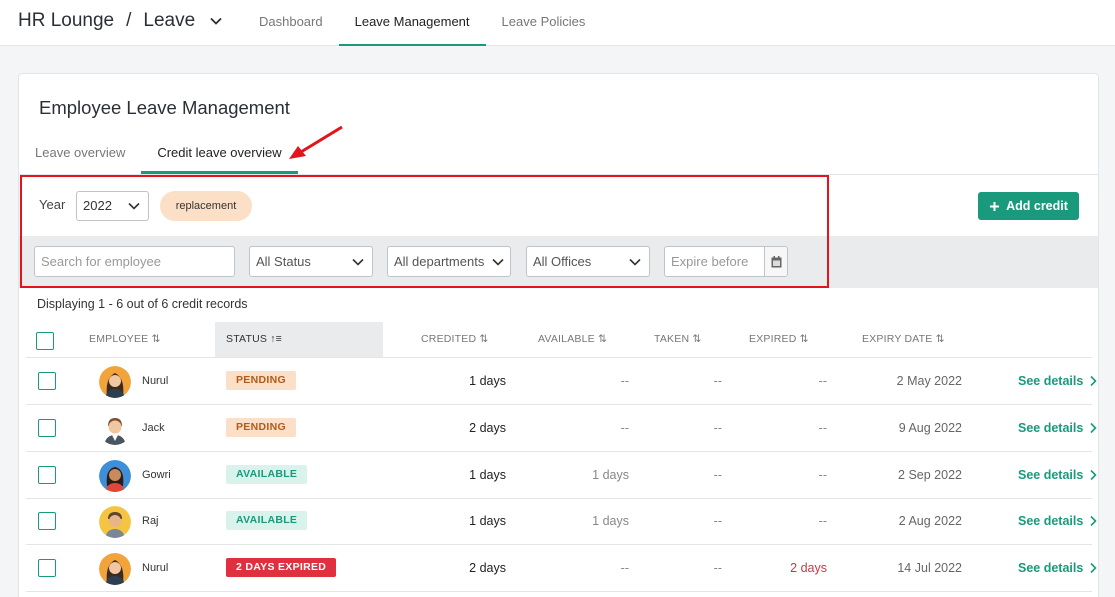 The image size is (1115, 597). I want to click on expiry-date-value: 2 May 2022, so click(929, 381).